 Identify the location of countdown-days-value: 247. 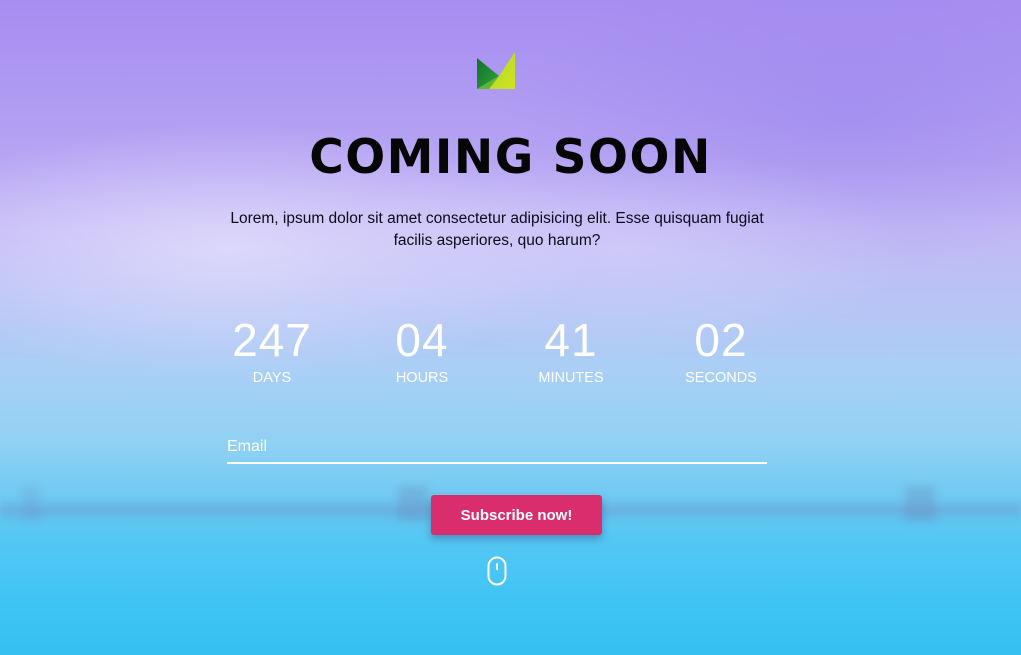
(272, 340).